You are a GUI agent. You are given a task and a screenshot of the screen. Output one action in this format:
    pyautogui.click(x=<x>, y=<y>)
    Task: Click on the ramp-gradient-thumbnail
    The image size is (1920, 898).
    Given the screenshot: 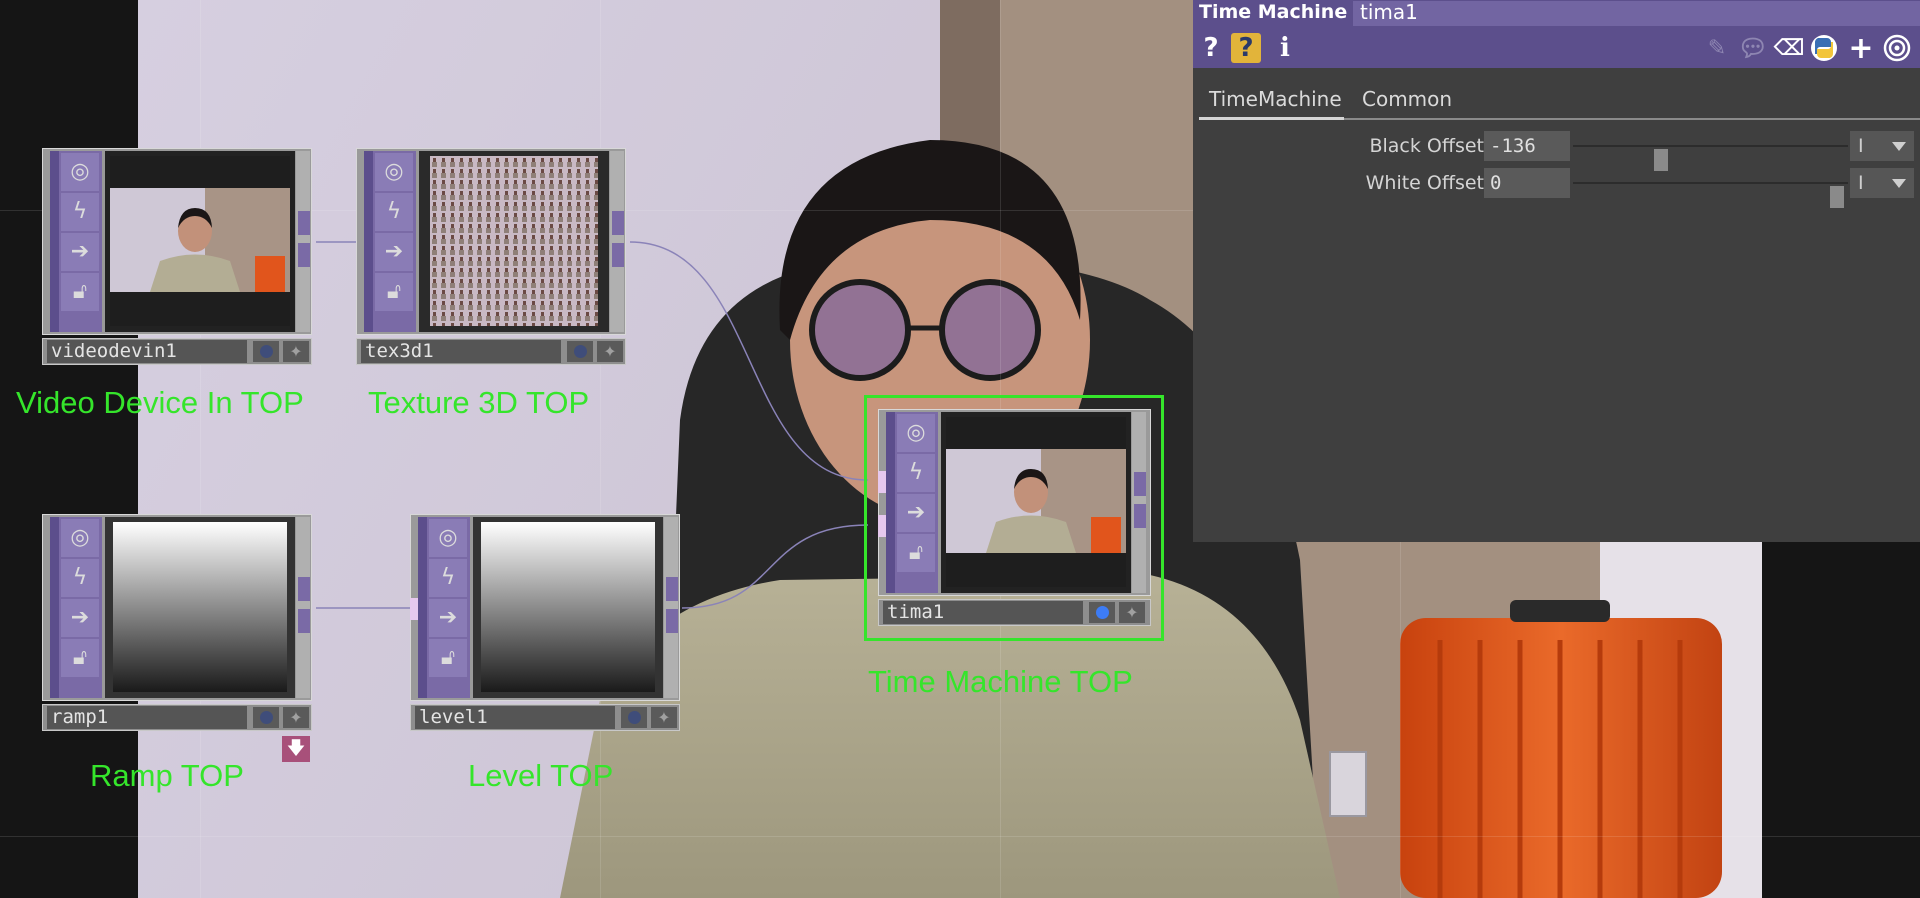 What is the action you would take?
    pyautogui.click(x=200, y=607)
    